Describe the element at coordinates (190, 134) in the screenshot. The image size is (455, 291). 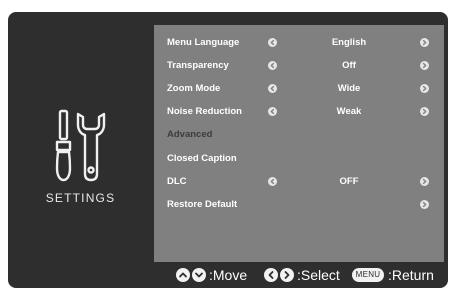
I see `menu-item-label: Advanced` at that location.